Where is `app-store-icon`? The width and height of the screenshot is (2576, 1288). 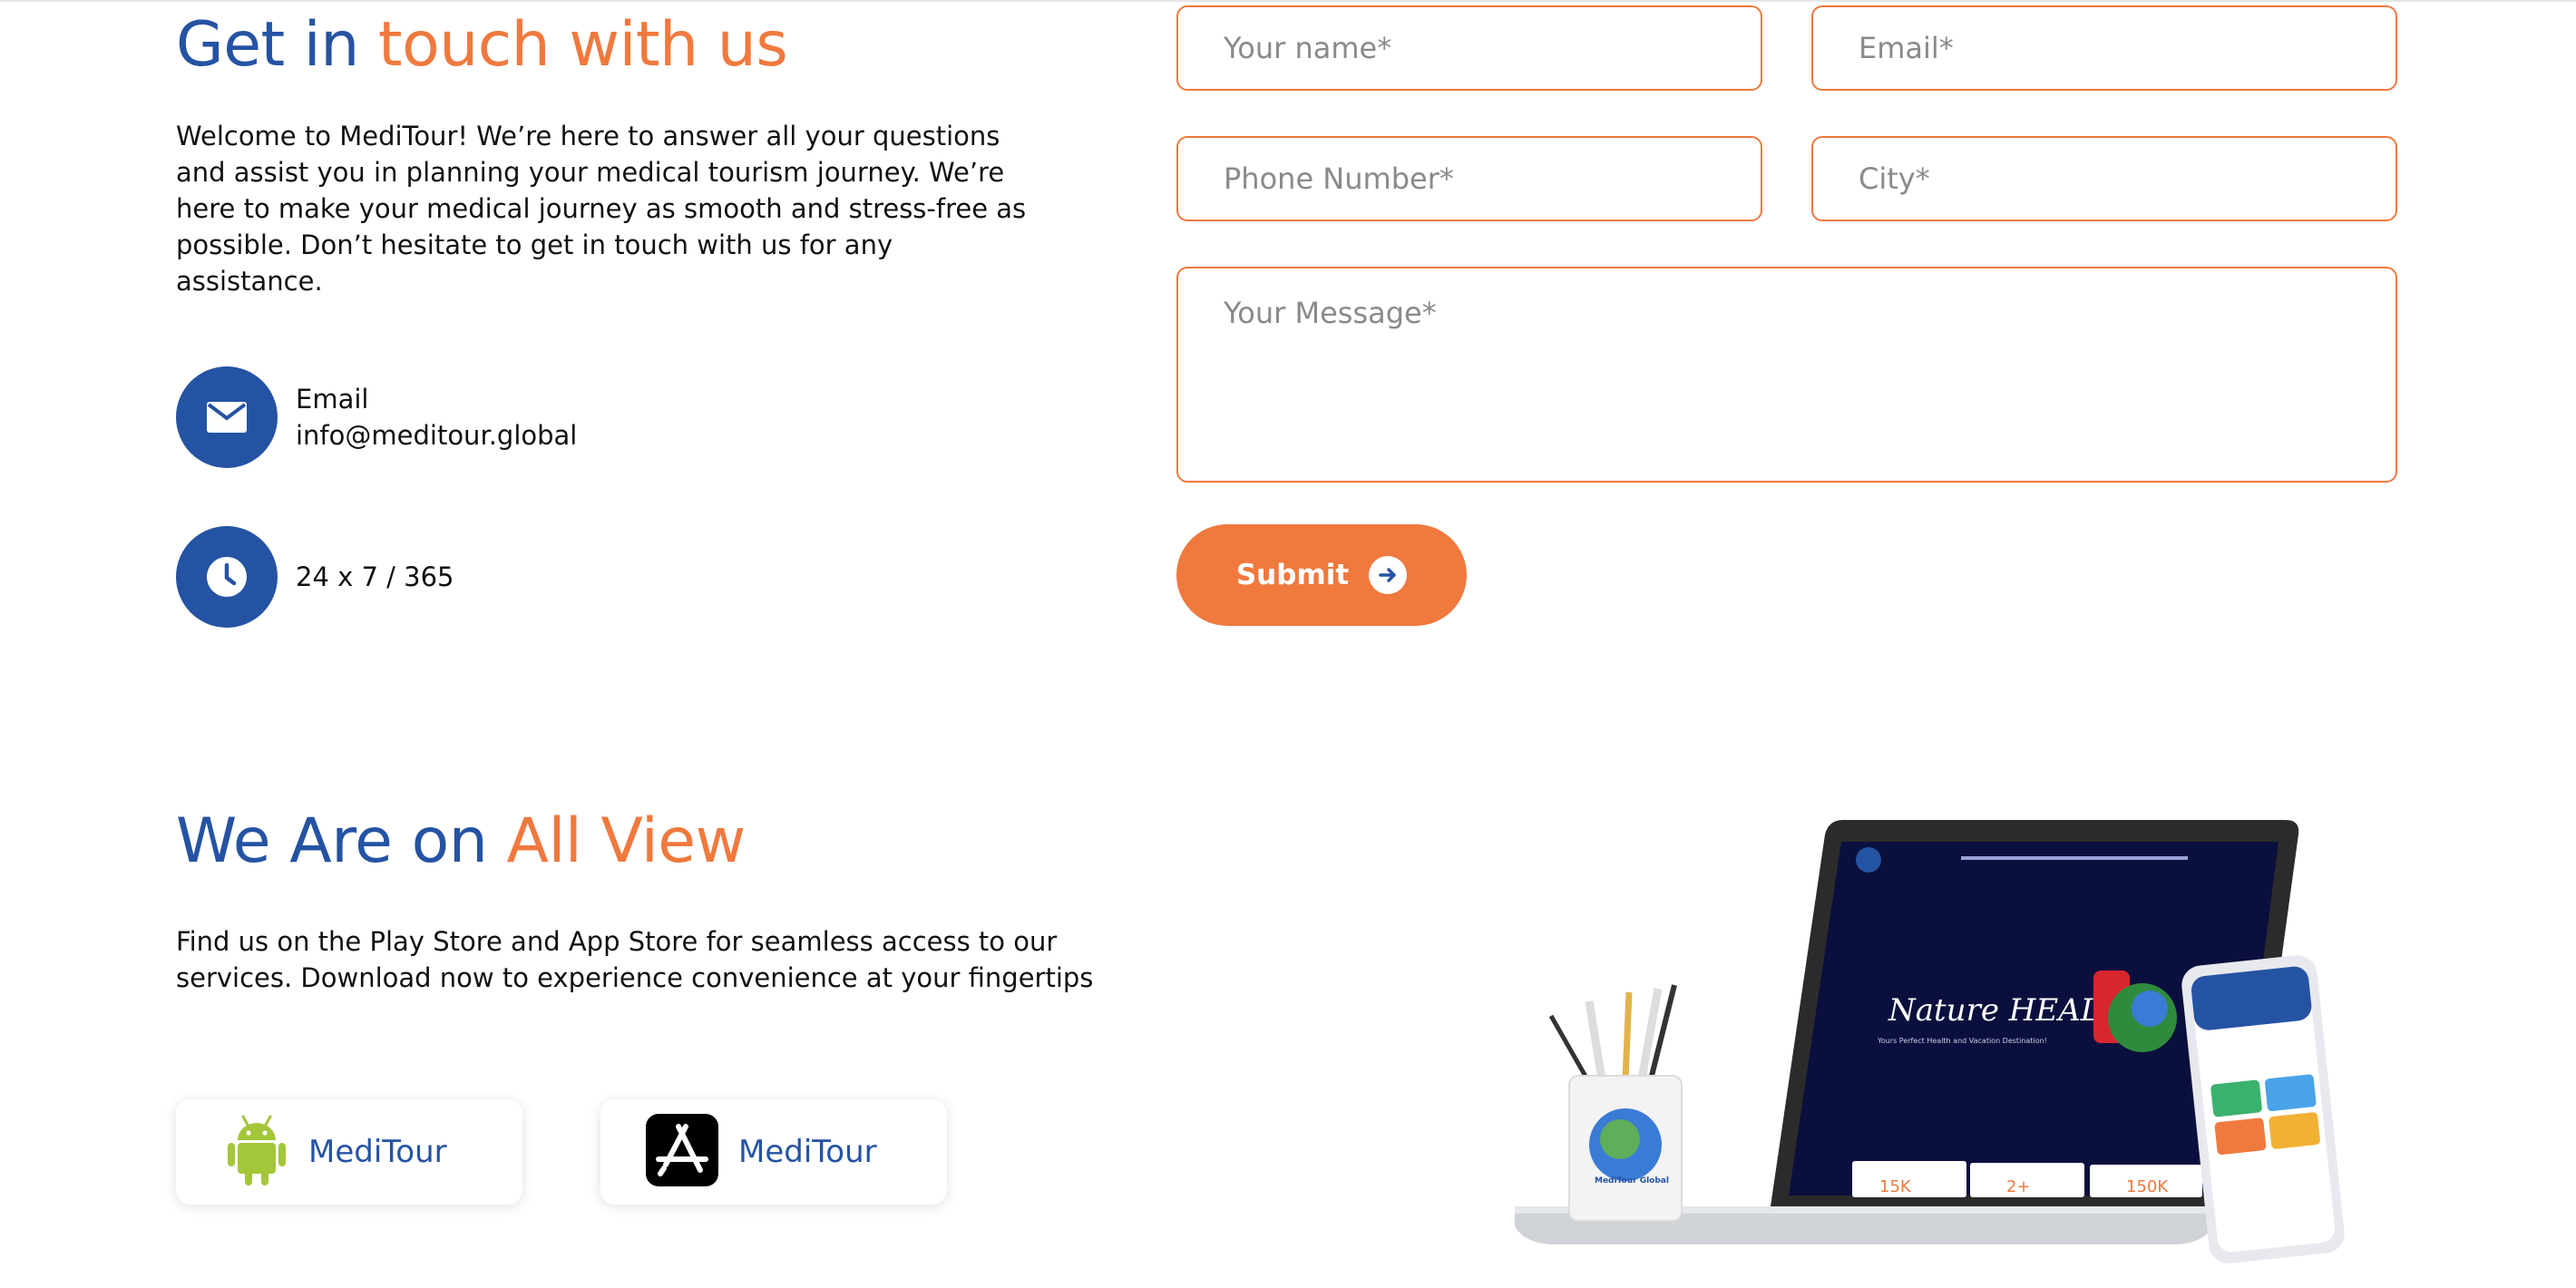 app-store-icon is located at coordinates (682, 1152).